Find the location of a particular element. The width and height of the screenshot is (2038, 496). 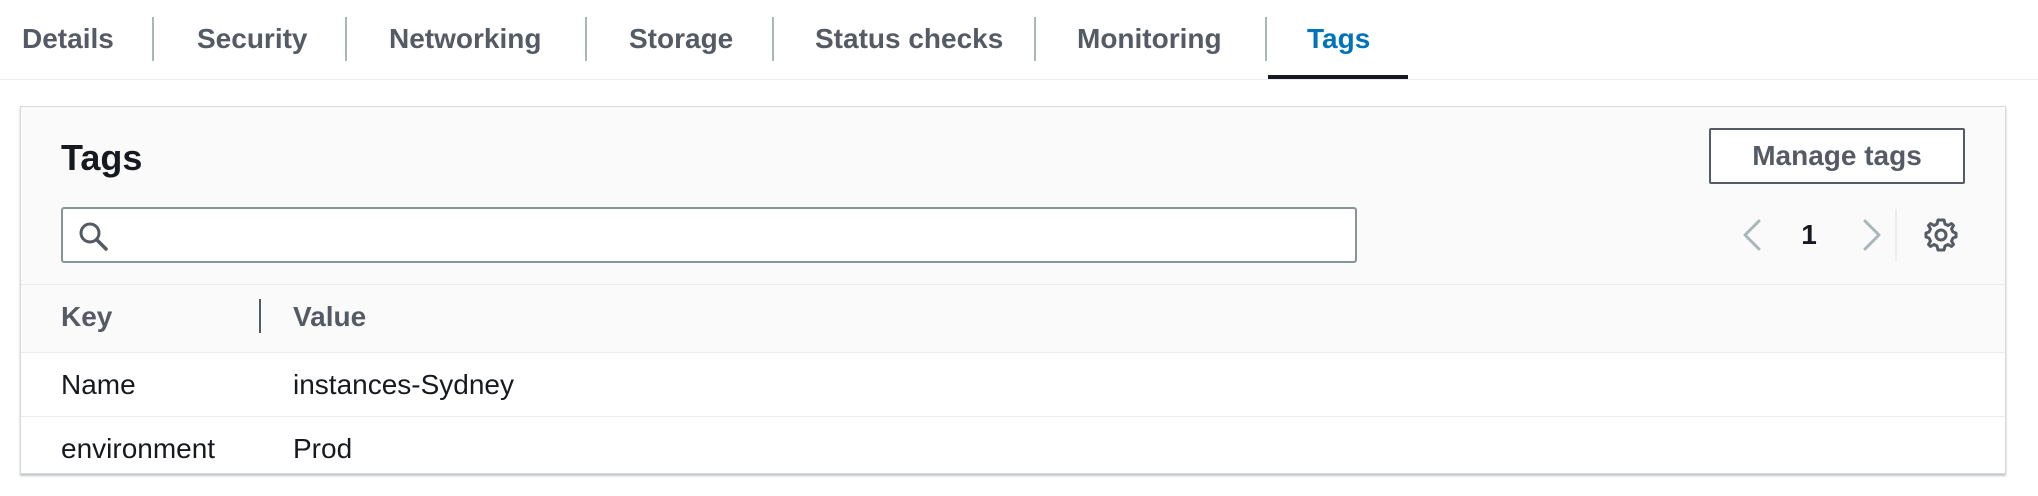

tab-security: Security is located at coordinates (252, 40).